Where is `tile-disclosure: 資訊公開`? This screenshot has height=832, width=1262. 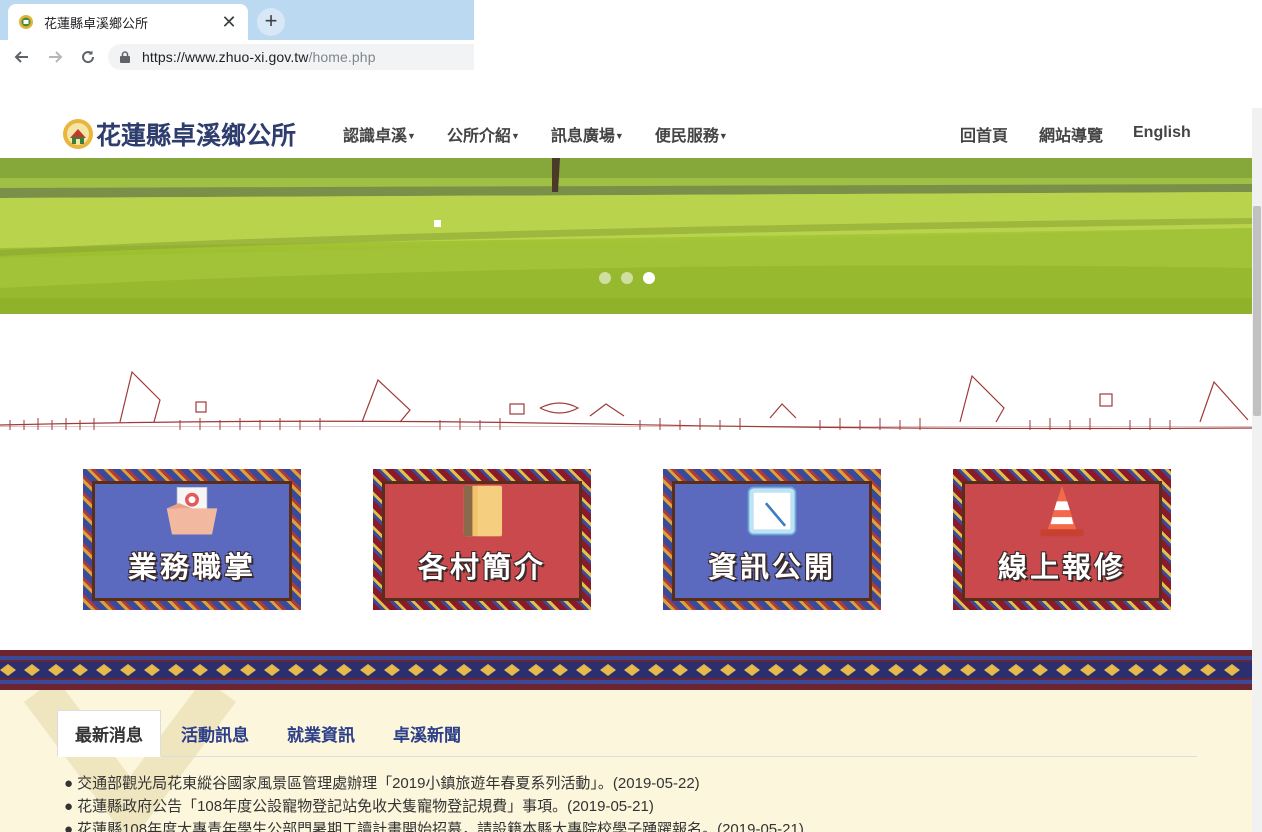 tile-disclosure: 資訊公開 is located at coordinates (772, 539).